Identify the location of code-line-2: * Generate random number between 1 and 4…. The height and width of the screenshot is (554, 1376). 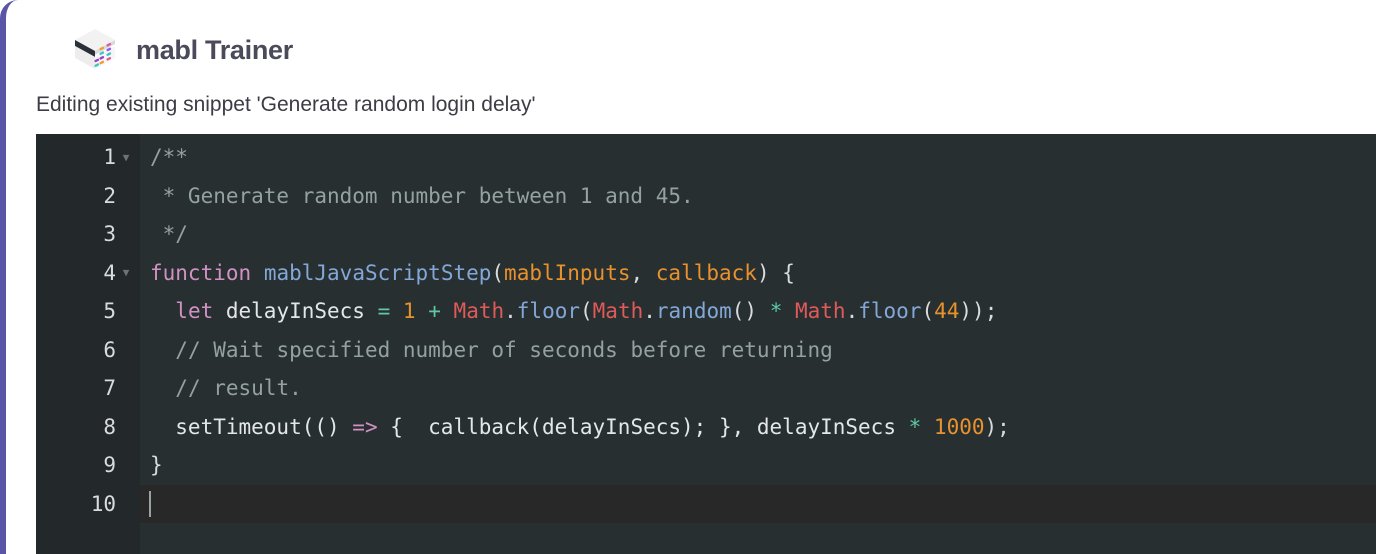
(758, 196).